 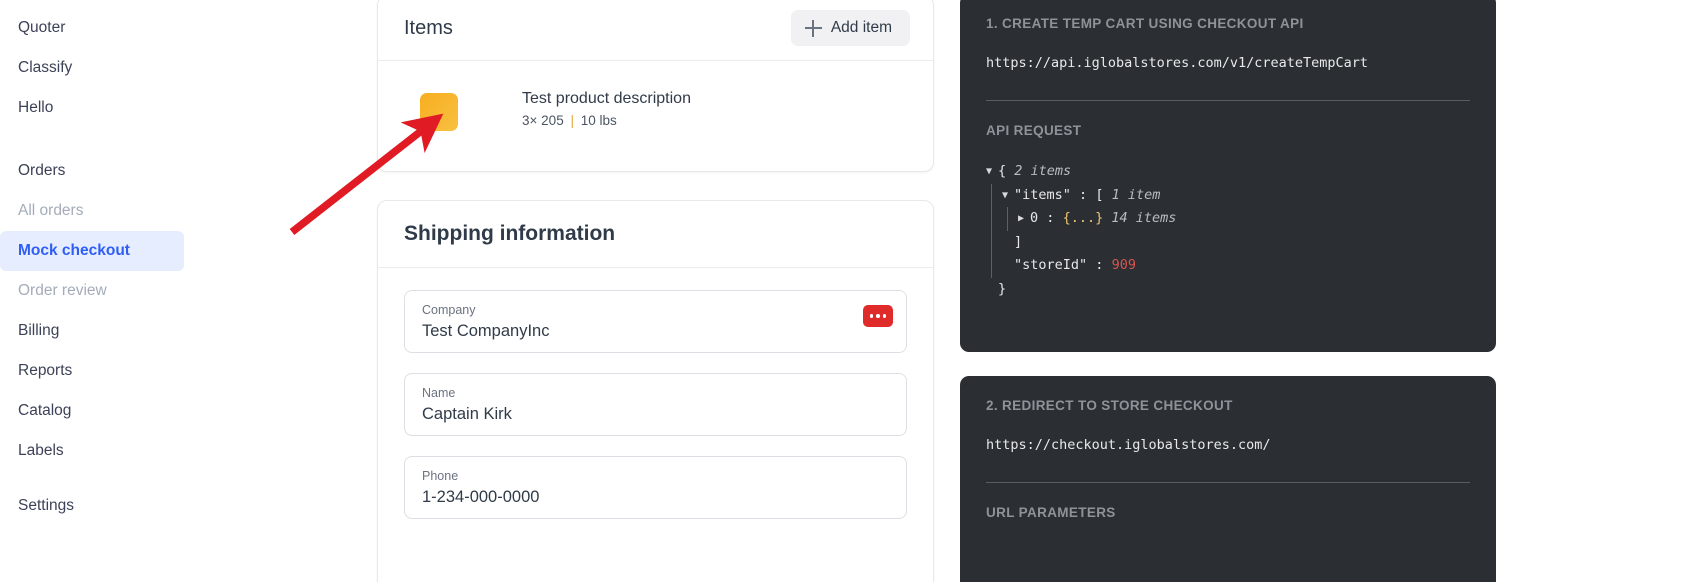 I want to click on sidebar-item-quoter: Quoter, so click(x=92, y=28).